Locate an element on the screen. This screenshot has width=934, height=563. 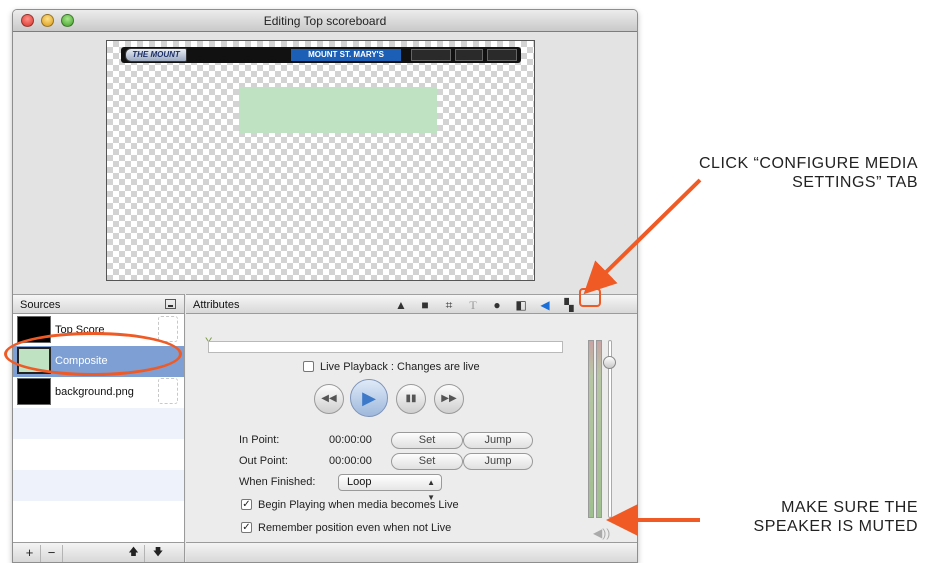
checker-icon: ▚ is located at coordinates (569, 305).